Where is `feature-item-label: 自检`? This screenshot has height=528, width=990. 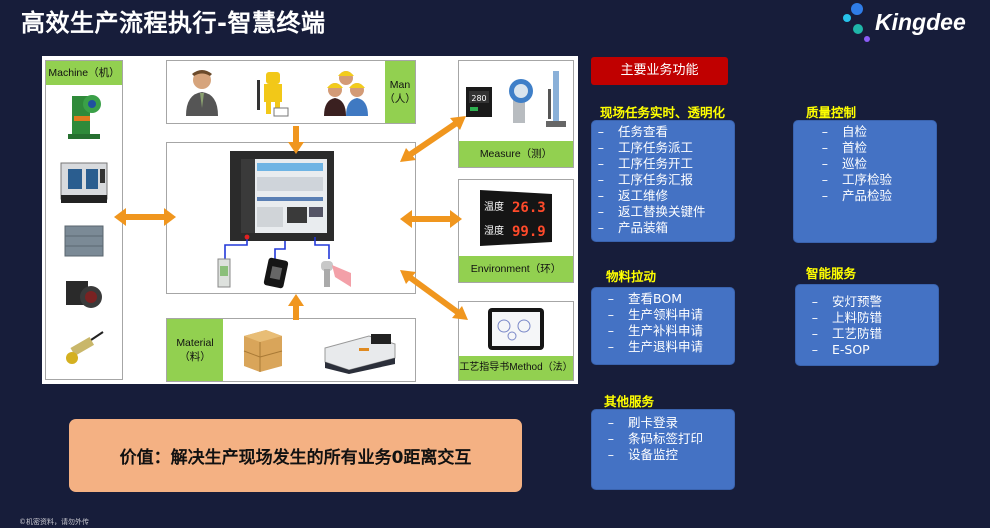
feature-item-label: 自检 is located at coordinates (855, 131).